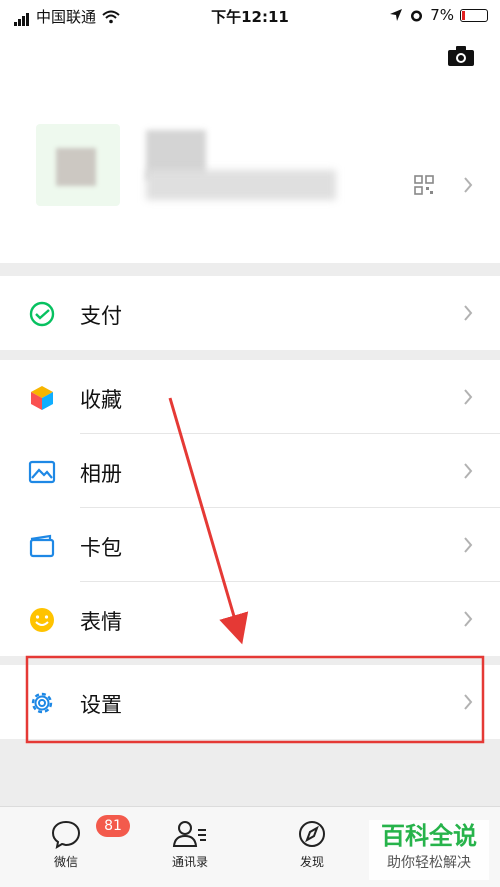 This screenshot has width=500, height=887. I want to click on menu-item-pay: 支付, so click(250, 313).